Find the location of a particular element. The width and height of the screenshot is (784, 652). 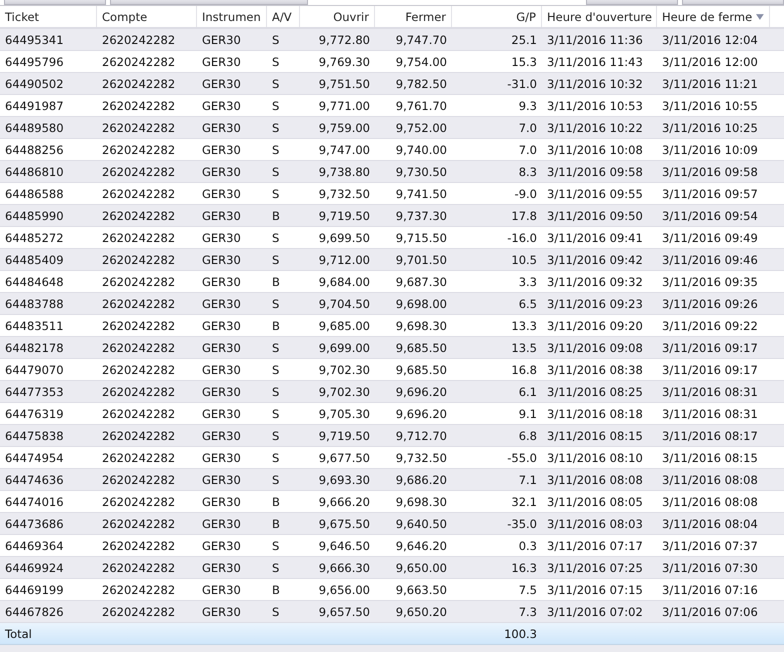

table-cell-text: 3/11/2016 09:55 is located at coordinates (595, 194).